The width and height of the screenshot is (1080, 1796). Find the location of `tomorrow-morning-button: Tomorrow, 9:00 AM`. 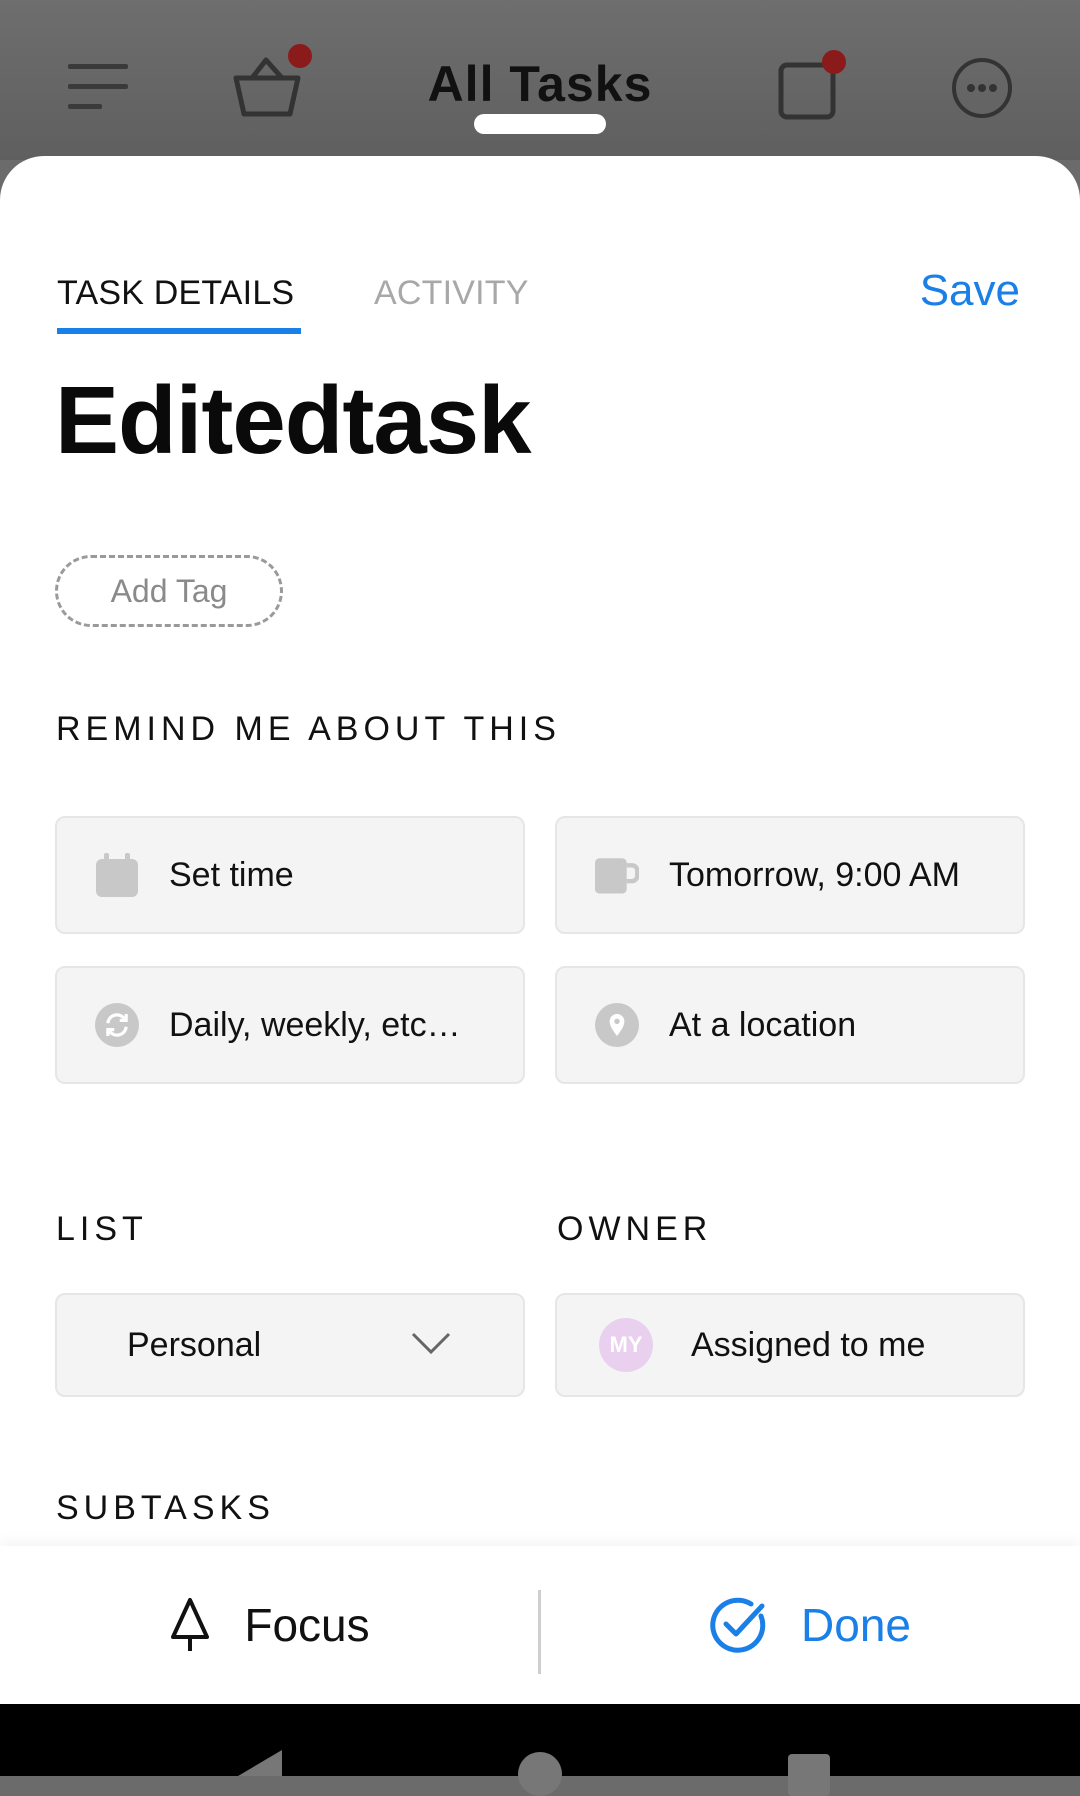

tomorrow-morning-button: Tomorrow, 9:00 AM is located at coordinates (790, 875).